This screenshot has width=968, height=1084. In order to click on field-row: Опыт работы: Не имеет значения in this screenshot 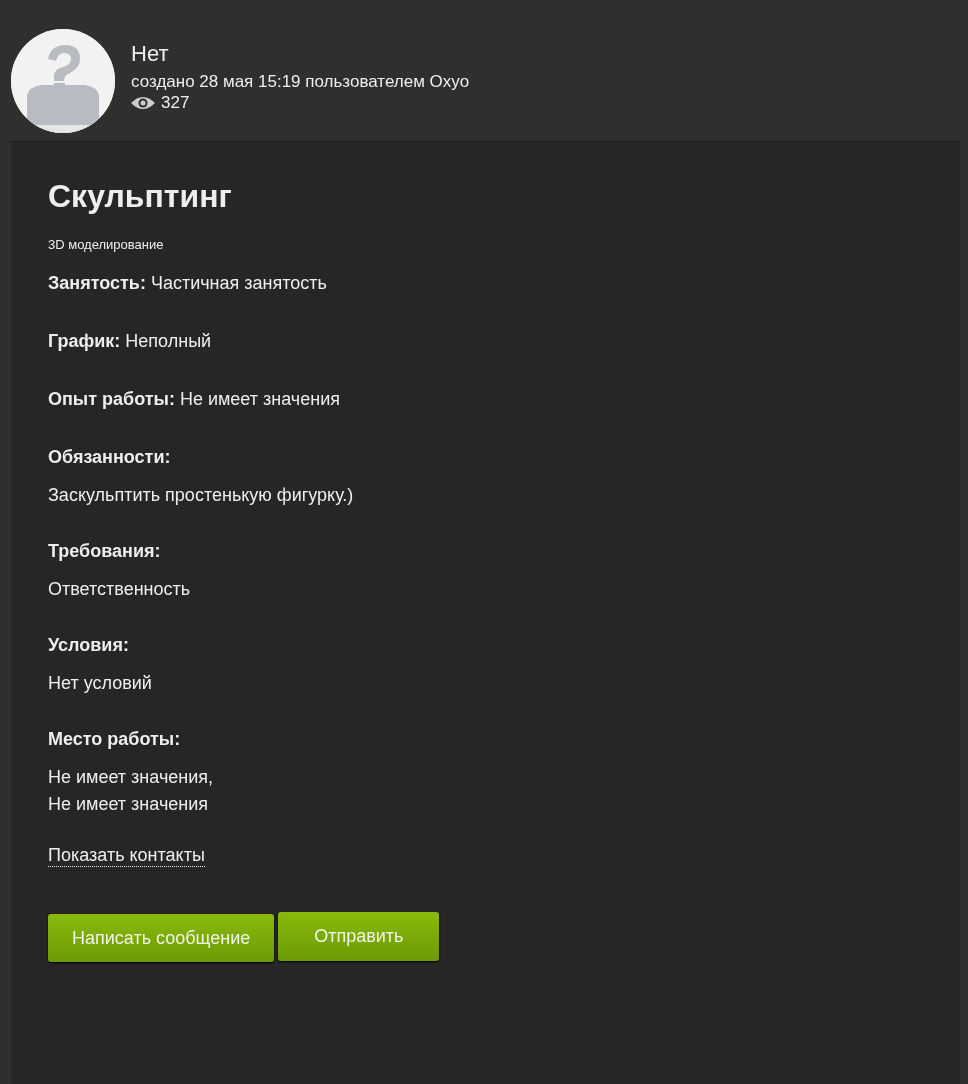, I will do `click(194, 399)`.